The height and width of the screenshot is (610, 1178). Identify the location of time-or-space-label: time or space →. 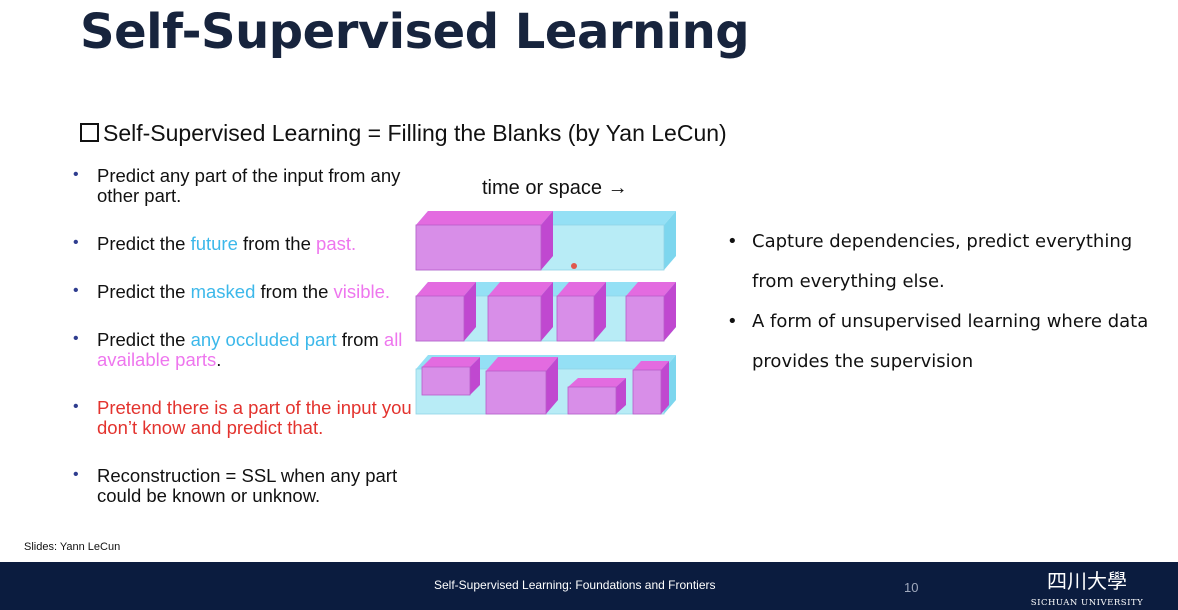
(555, 188).